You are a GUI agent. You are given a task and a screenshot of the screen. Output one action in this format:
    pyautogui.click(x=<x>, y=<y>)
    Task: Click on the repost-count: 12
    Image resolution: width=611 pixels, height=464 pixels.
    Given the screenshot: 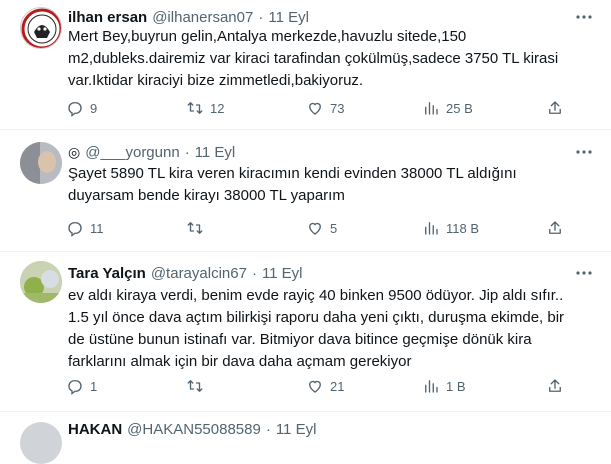 What is the action you would take?
    pyautogui.click(x=217, y=108)
    